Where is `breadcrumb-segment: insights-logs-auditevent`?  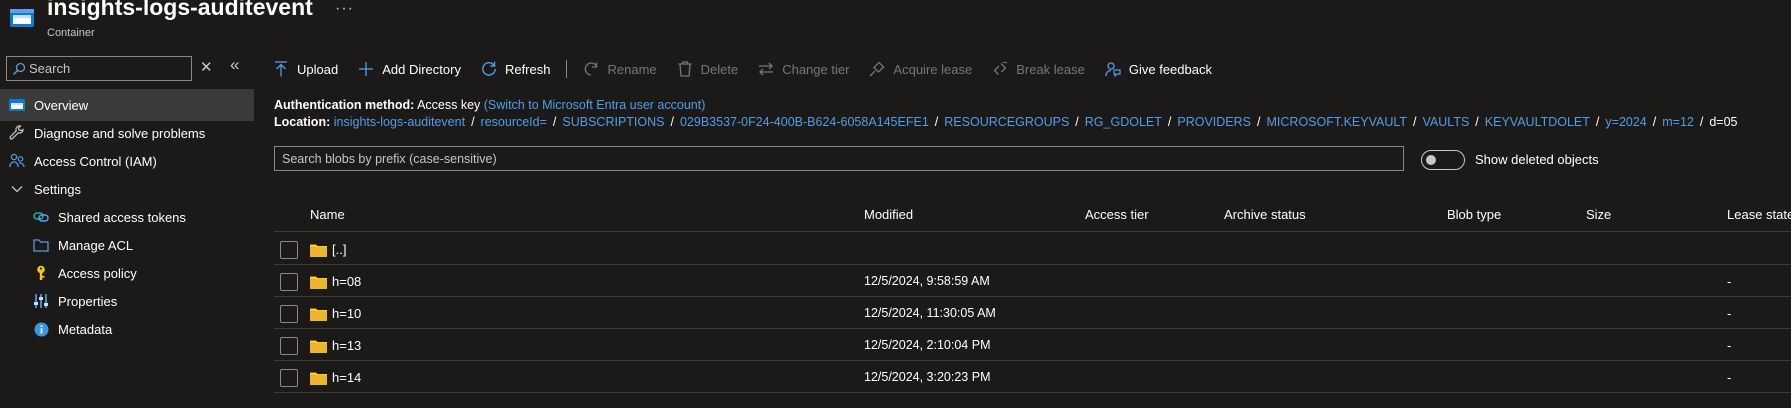
breadcrumb-segment: insights-logs-auditevent is located at coordinates (399, 122).